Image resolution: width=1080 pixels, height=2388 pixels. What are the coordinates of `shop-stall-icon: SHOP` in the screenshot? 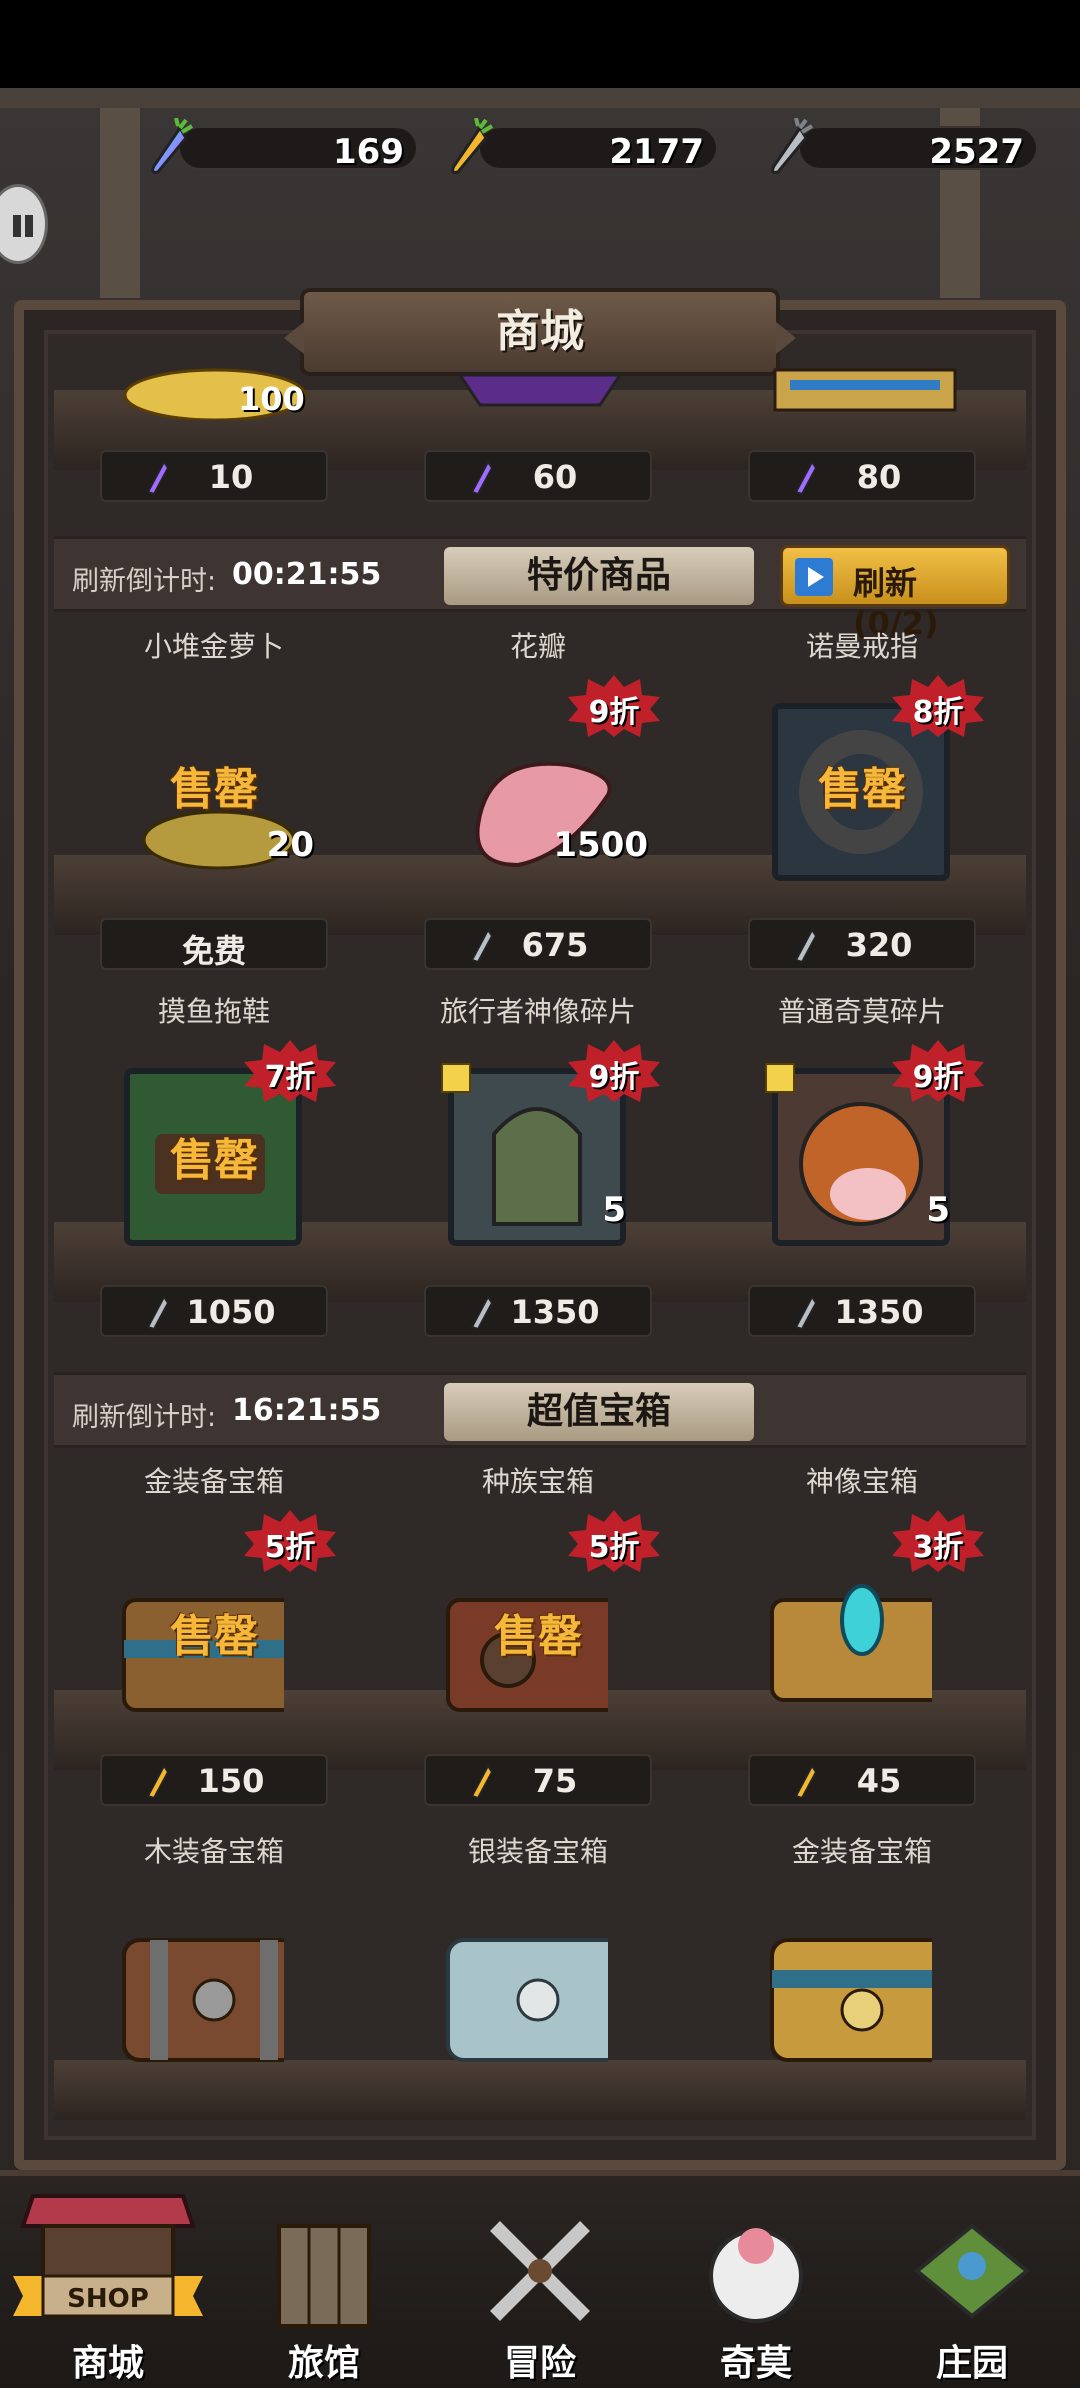 It's located at (108, 2256).